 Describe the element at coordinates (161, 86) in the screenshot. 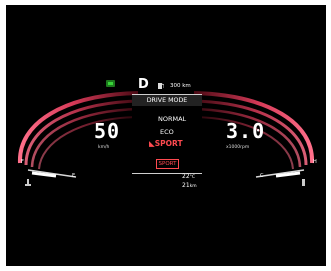

I see `fuel-pump-icon` at that location.